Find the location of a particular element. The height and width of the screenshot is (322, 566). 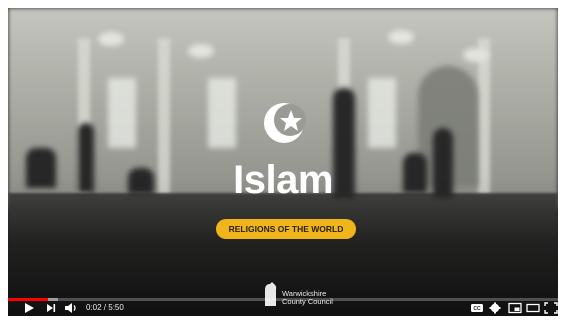

subtitles-icon: CC is located at coordinates (477, 308).